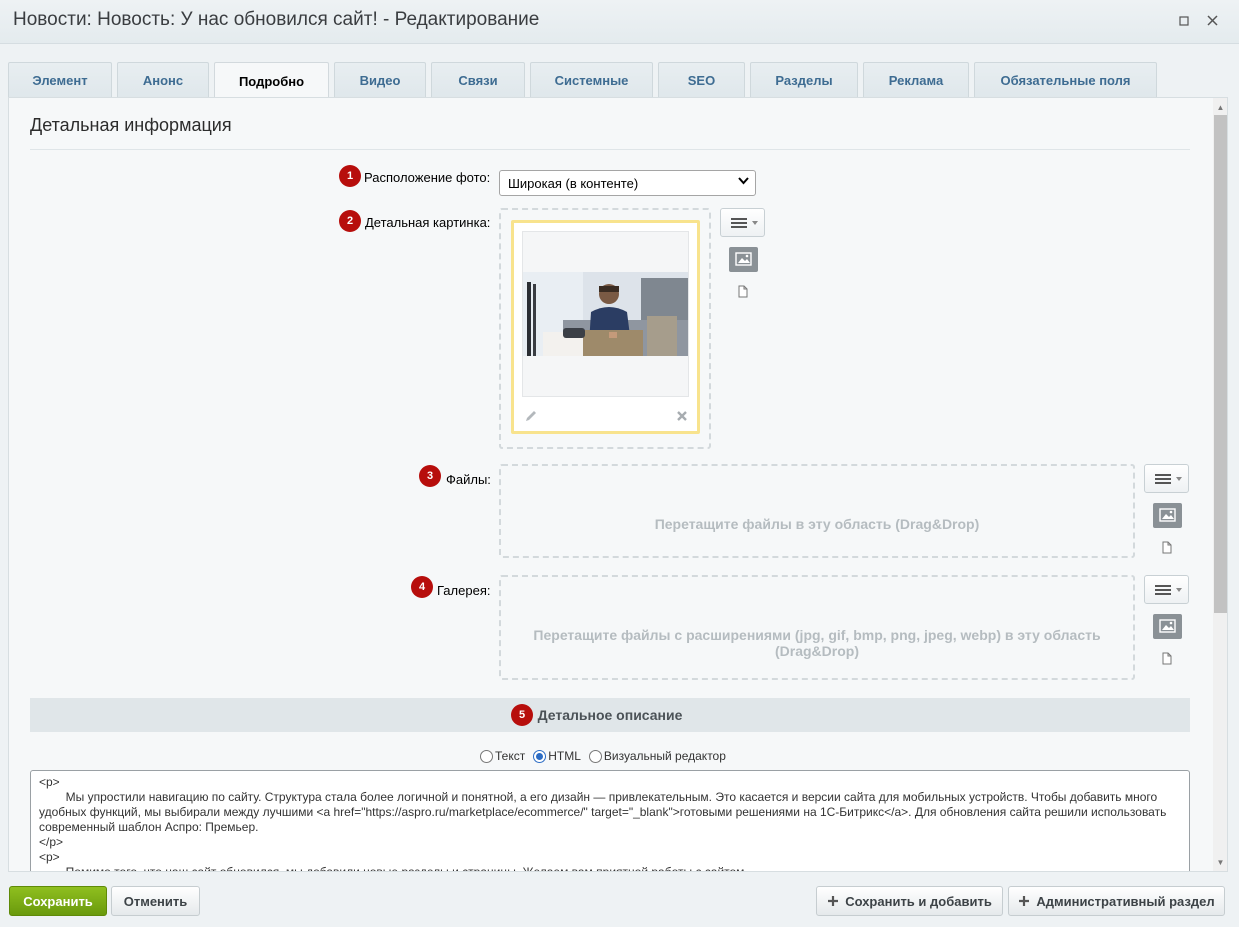 The image size is (1239, 927). I want to click on maximize-icon, so click(1184, 21).